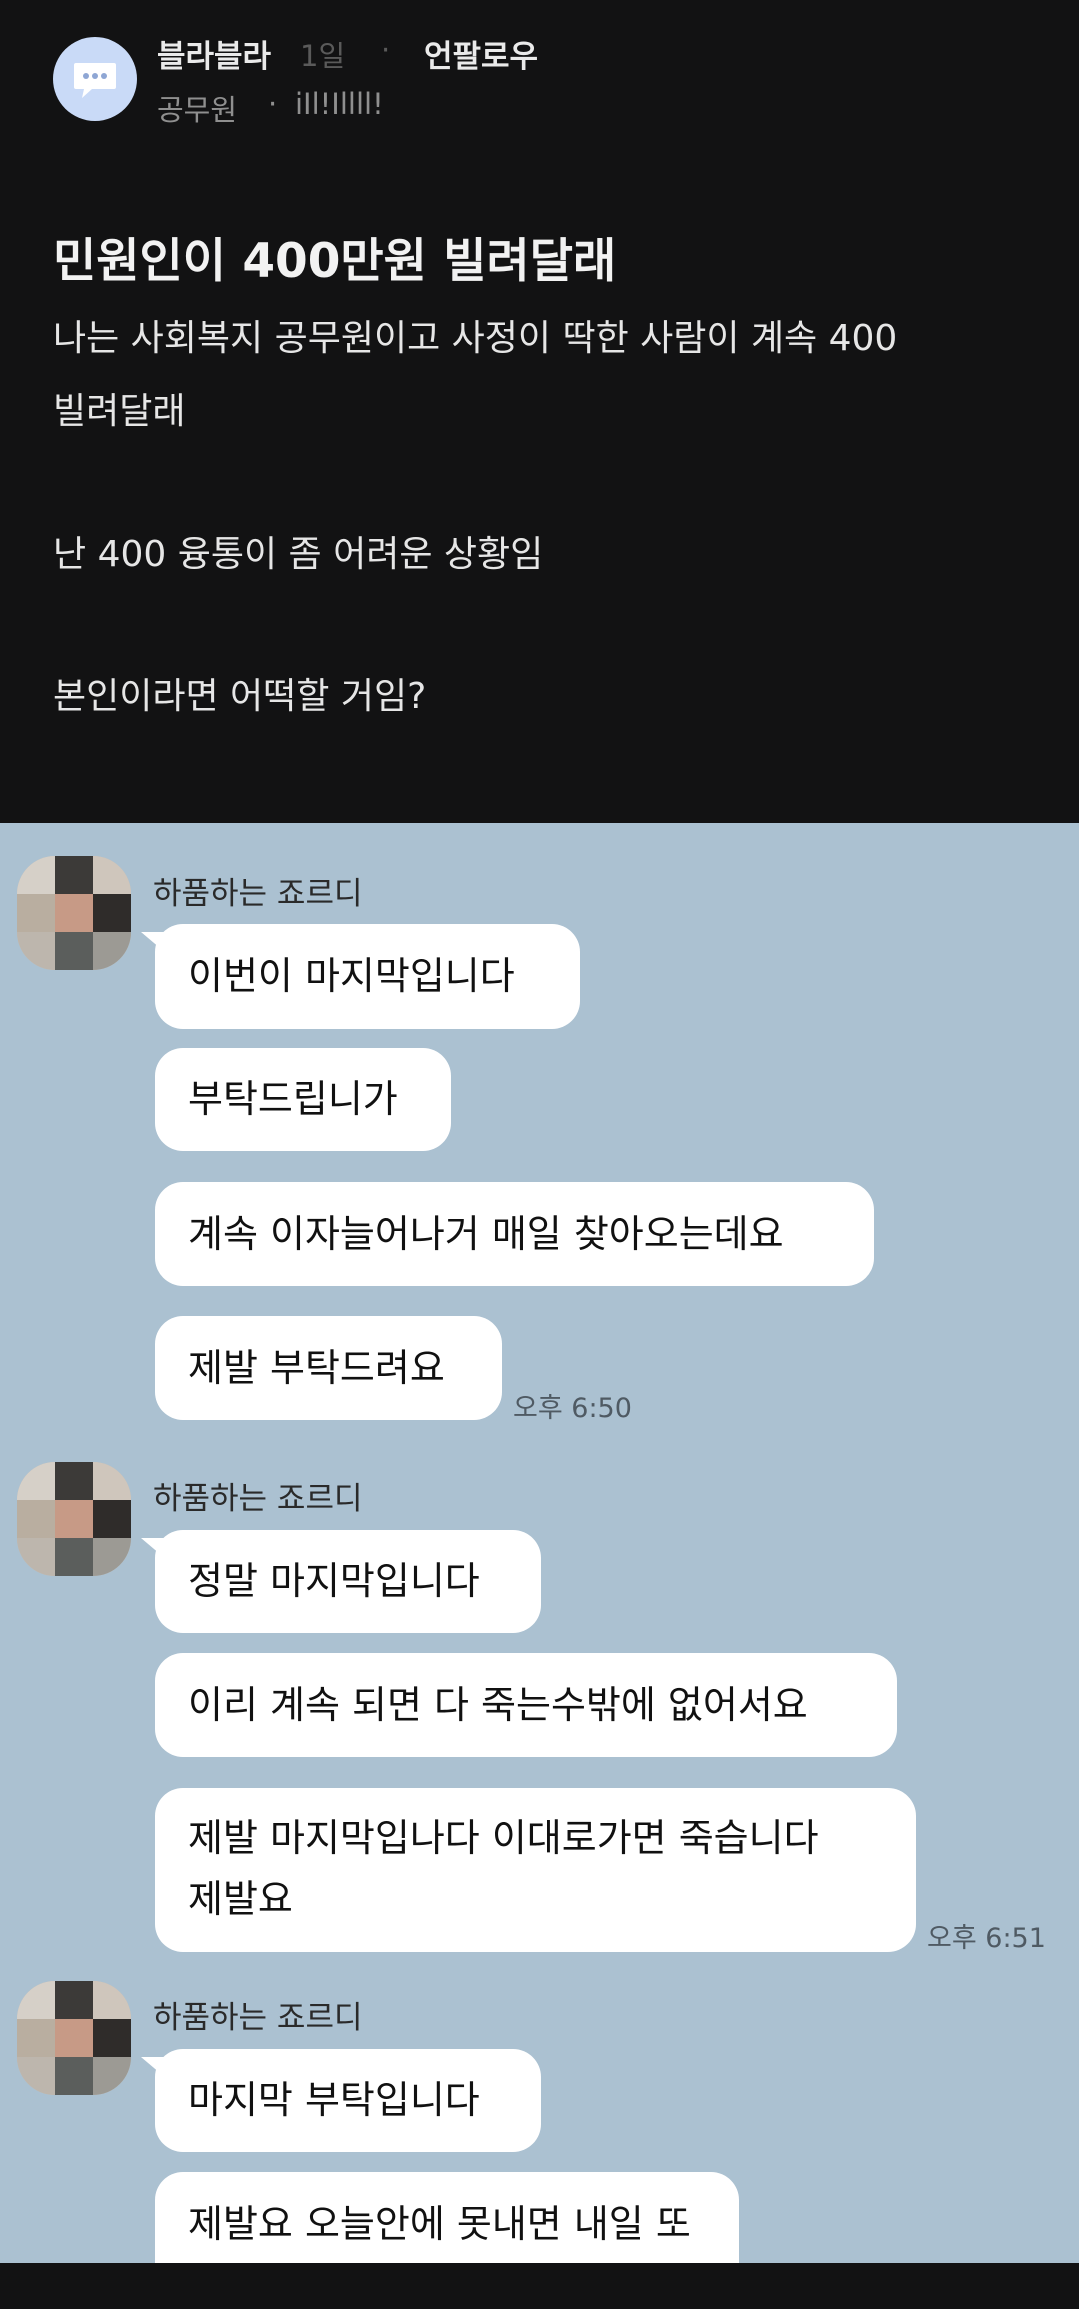 This screenshot has height=2309, width=1079. Describe the element at coordinates (481, 53) in the screenshot. I see `unfollow-button: 언팔로우` at that location.